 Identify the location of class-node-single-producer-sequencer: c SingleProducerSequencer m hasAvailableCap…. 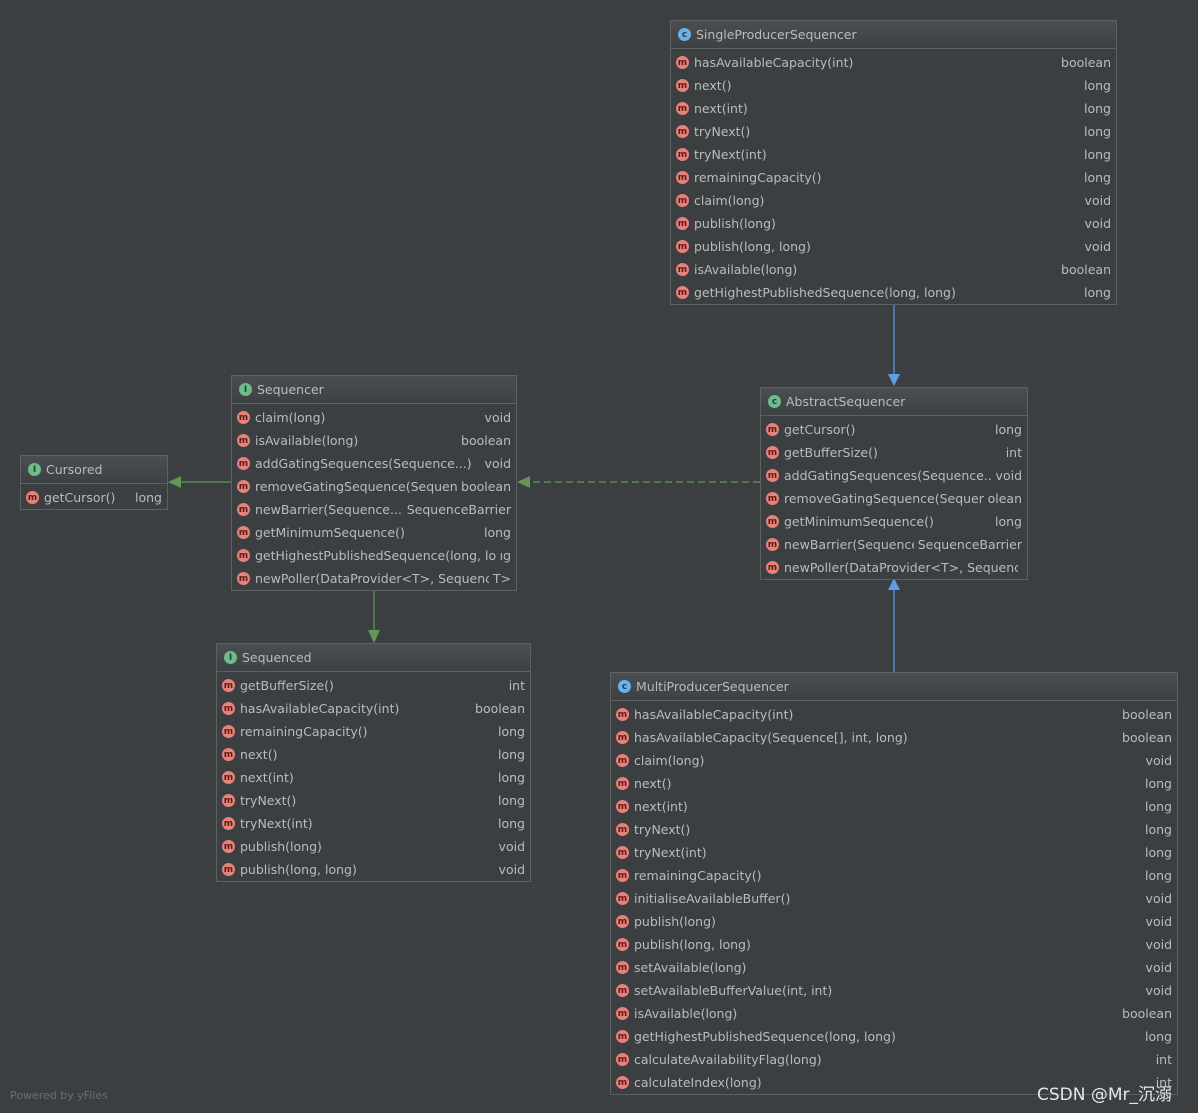
(893, 162).